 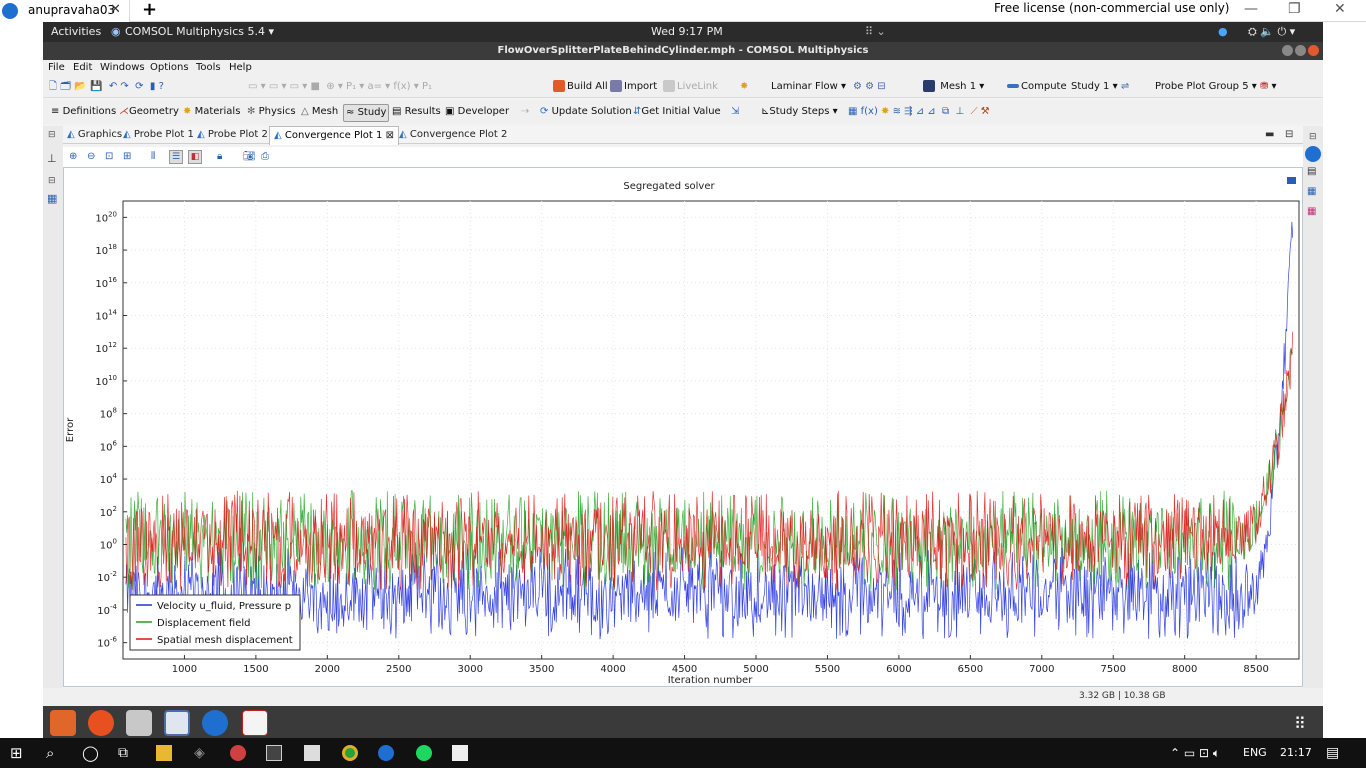 What do you see at coordinates (122, 68) in the screenshot?
I see `menu-windows: Windows` at bounding box center [122, 68].